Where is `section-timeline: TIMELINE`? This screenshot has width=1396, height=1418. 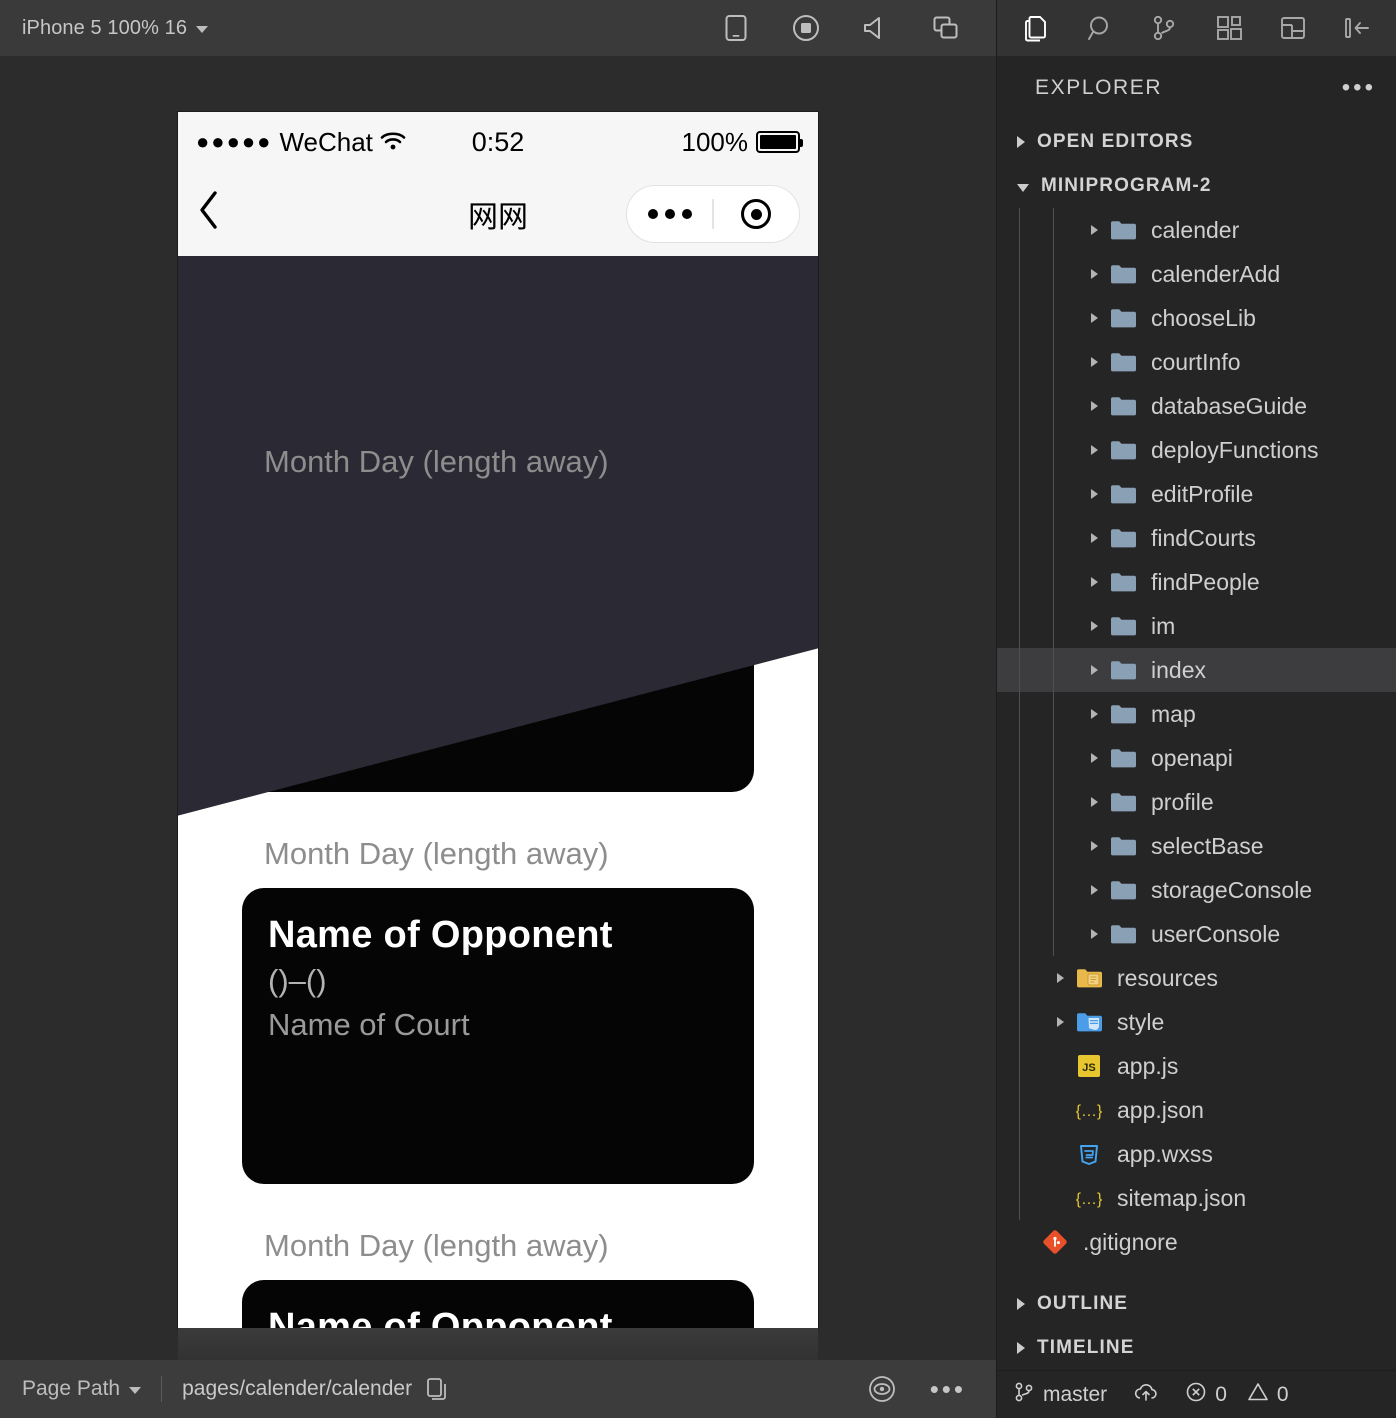 section-timeline: TIMELINE is located at coordinates (1196, 1348).